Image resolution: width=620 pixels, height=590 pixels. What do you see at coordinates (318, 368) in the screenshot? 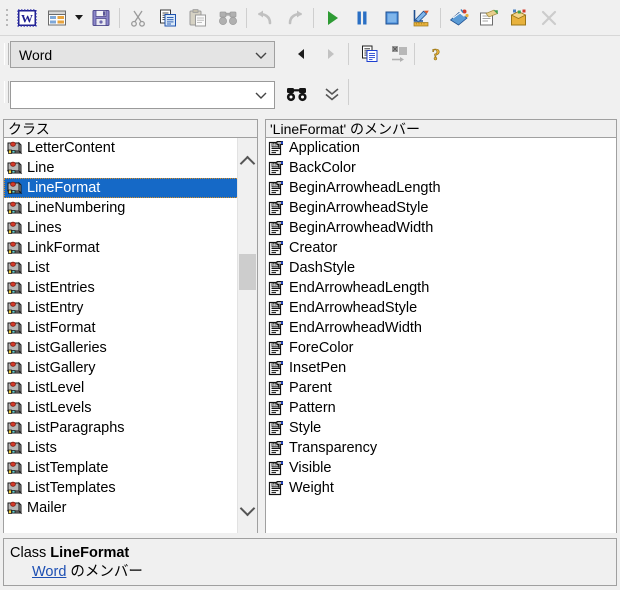
I see `list-item-label: InsetPen` at bounding box center [318, 368].